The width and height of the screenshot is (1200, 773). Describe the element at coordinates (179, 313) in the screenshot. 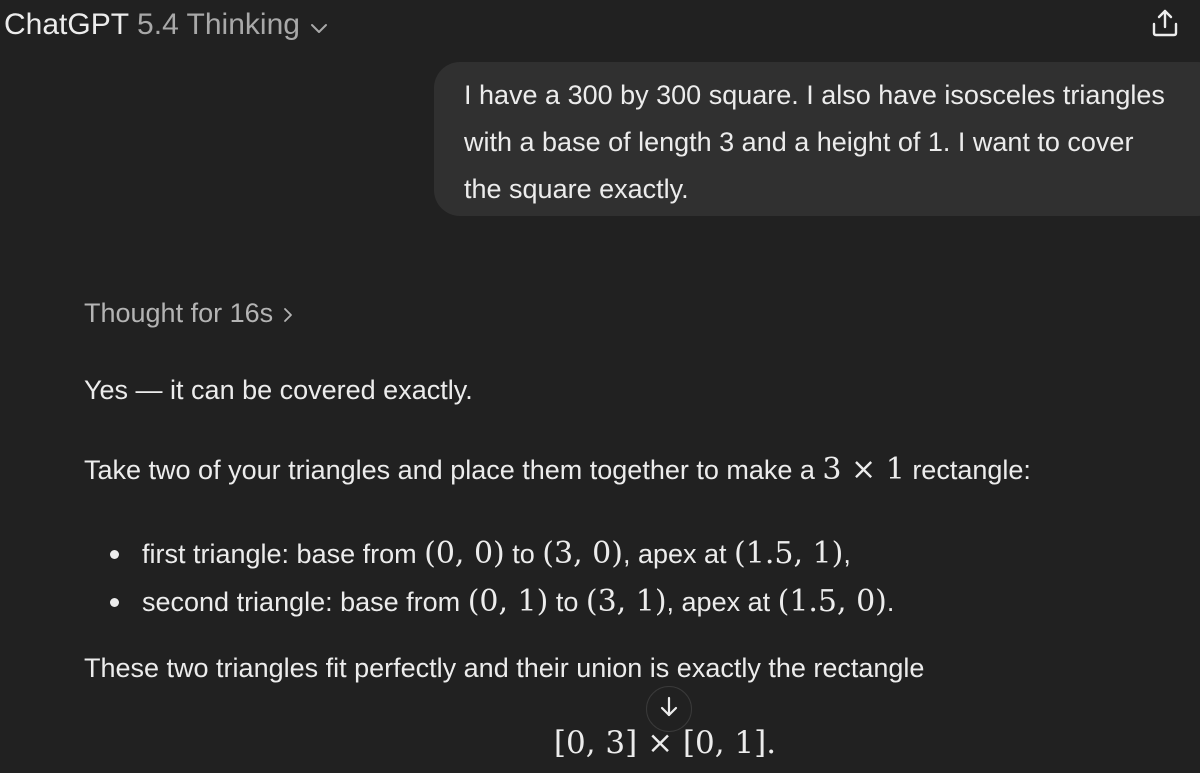

I see `thought-label: Thought for 16s` at that location.